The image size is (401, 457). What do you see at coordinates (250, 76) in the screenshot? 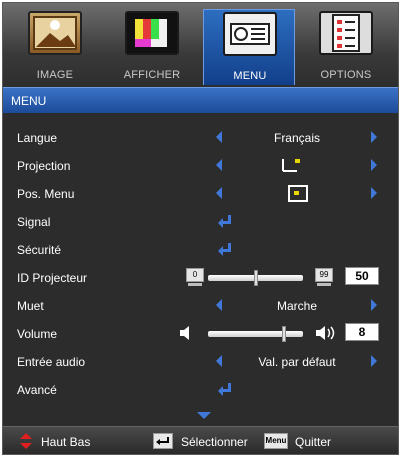
I see `tab-label: MENU` at bounding box center [250, 76].